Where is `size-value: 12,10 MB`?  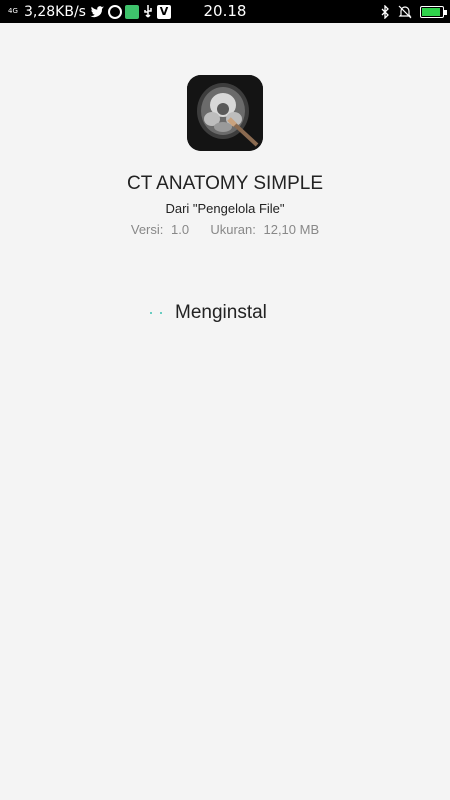 size-value: 12,10 MB is located at coordinates (291, 229).